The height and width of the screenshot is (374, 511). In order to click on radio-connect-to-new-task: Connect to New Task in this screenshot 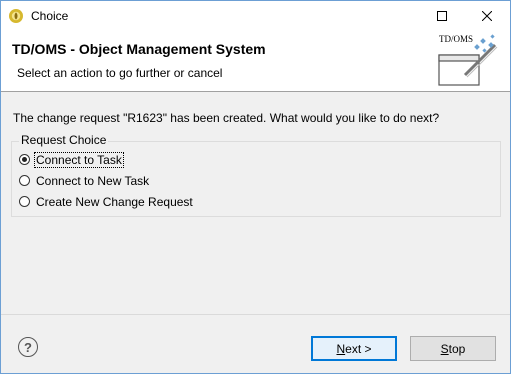, I will do `click(84, 180)`.